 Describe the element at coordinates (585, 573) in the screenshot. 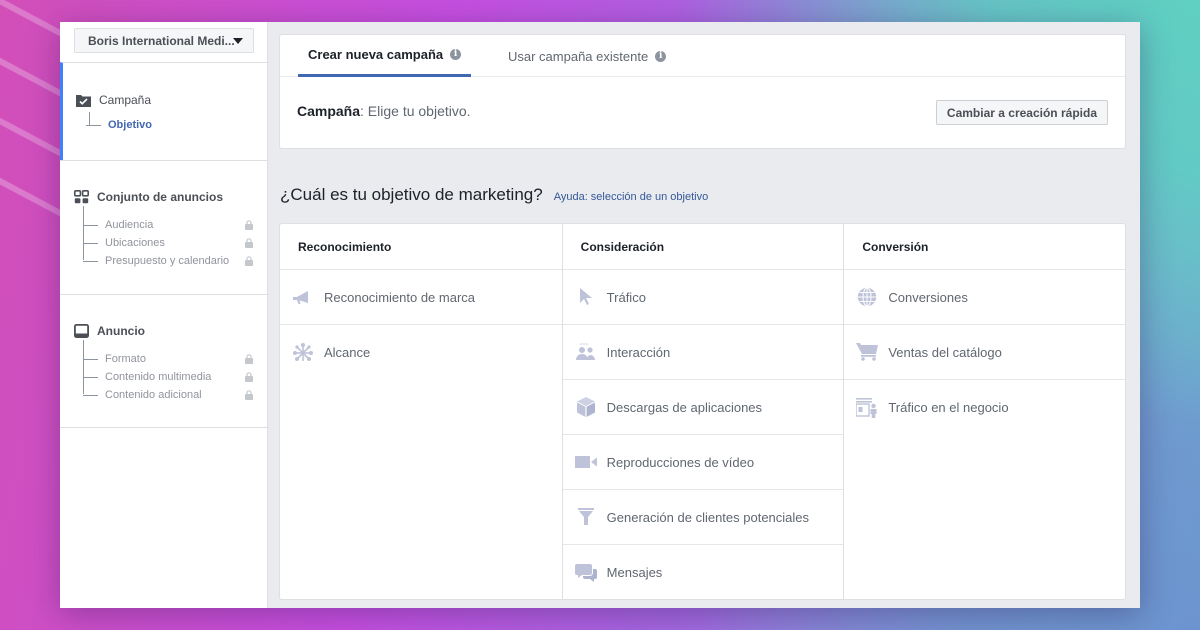

I see `chat-bubbles-icon` at that location.